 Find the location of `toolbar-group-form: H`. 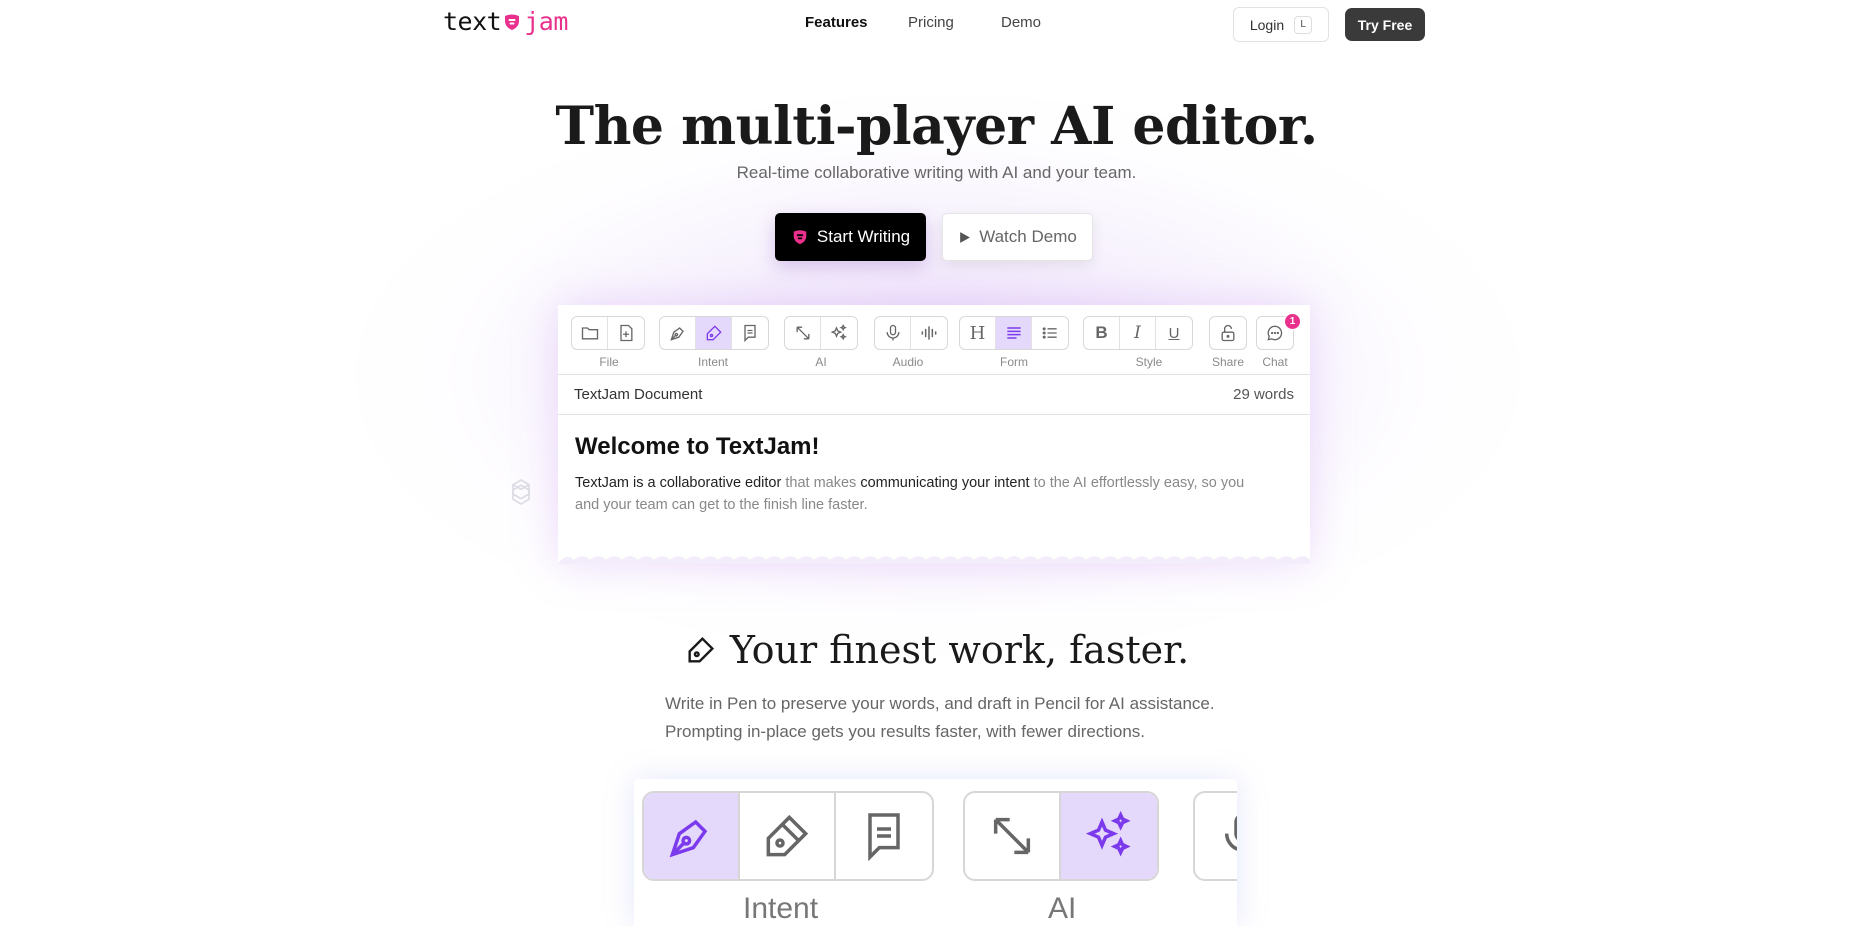

toolbar-group-form: H is located at coordinates (1014, 333).